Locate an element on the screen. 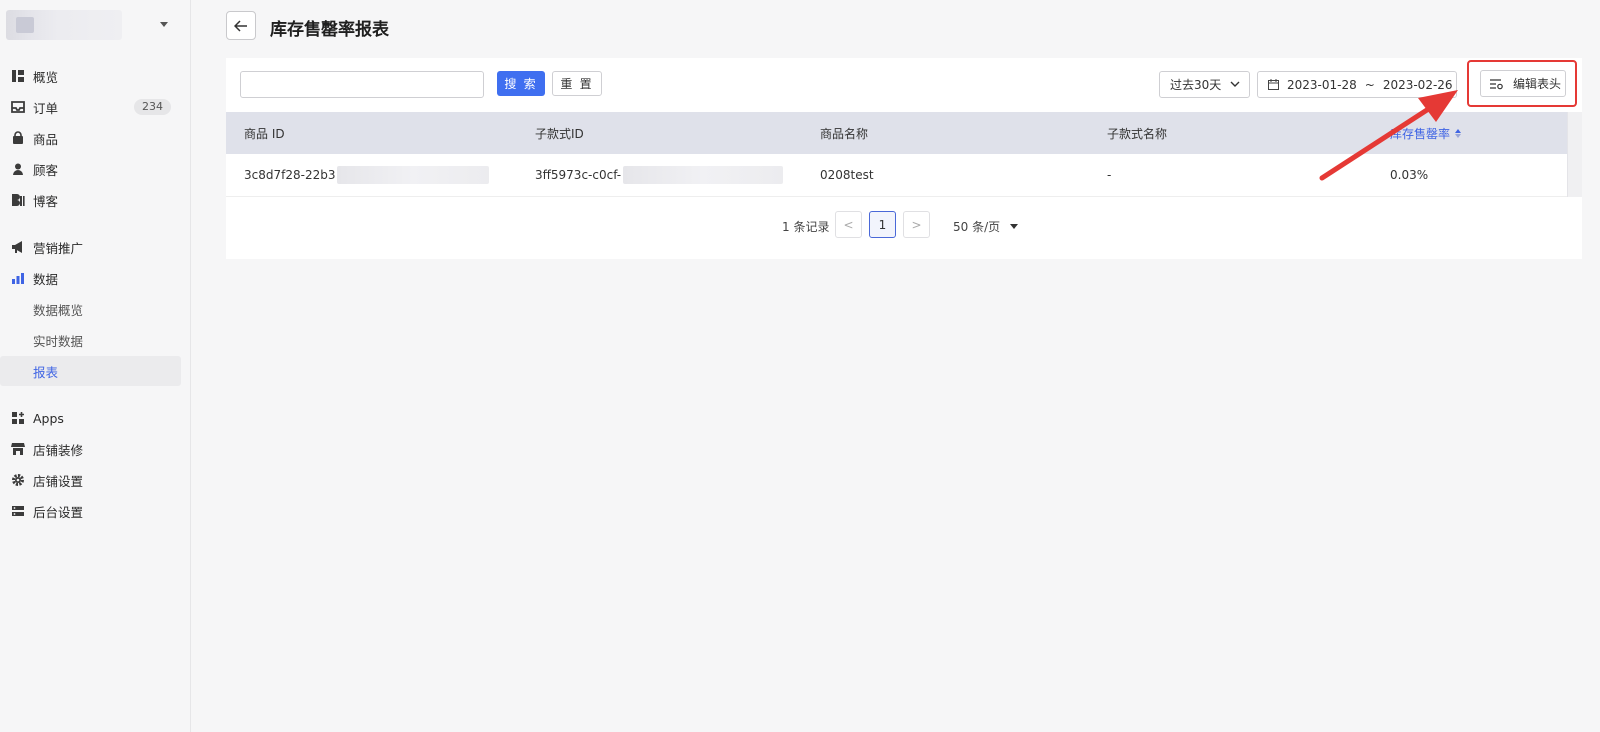  page-title: 库存售罄率报表 is located at coordinates (329, 30).